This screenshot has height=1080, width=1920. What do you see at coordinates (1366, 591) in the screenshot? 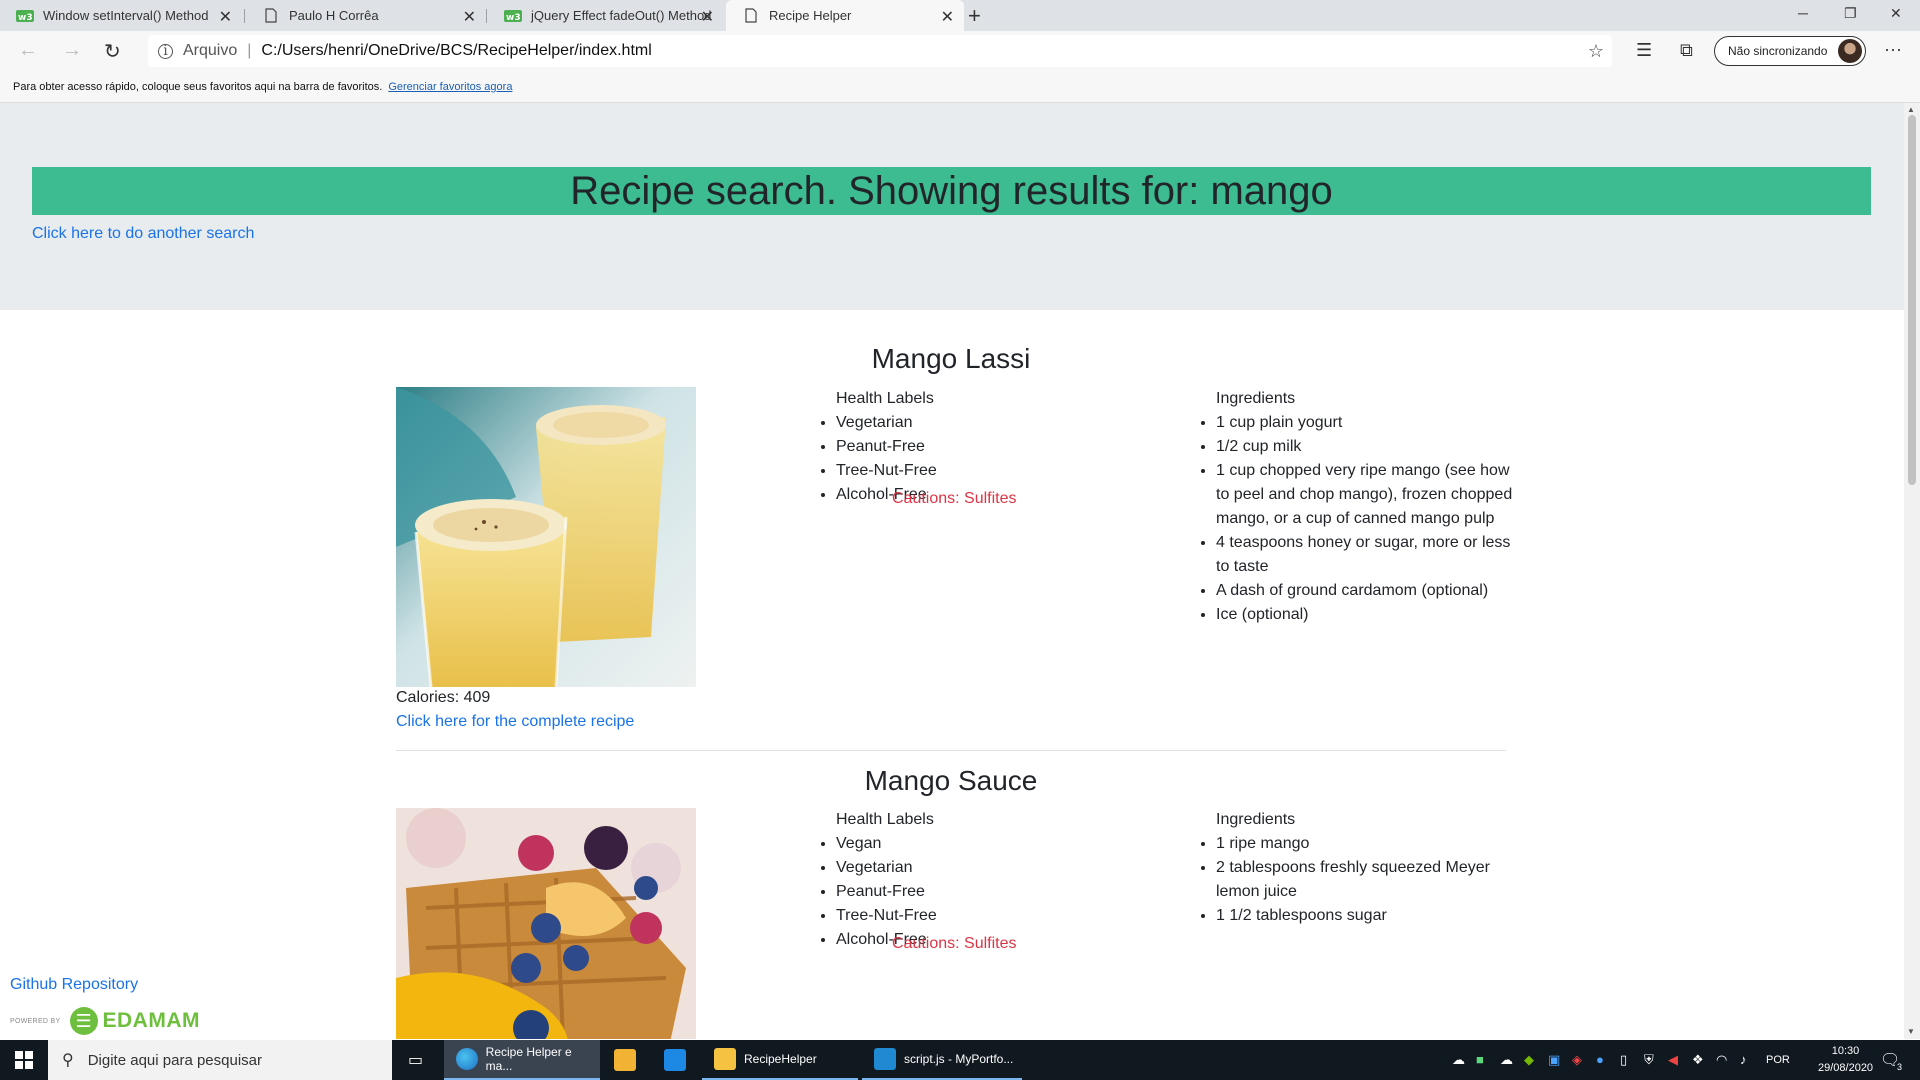
I see `list-item: A dash of ground cardamom (optional)` at bounding box center [1366, 591].